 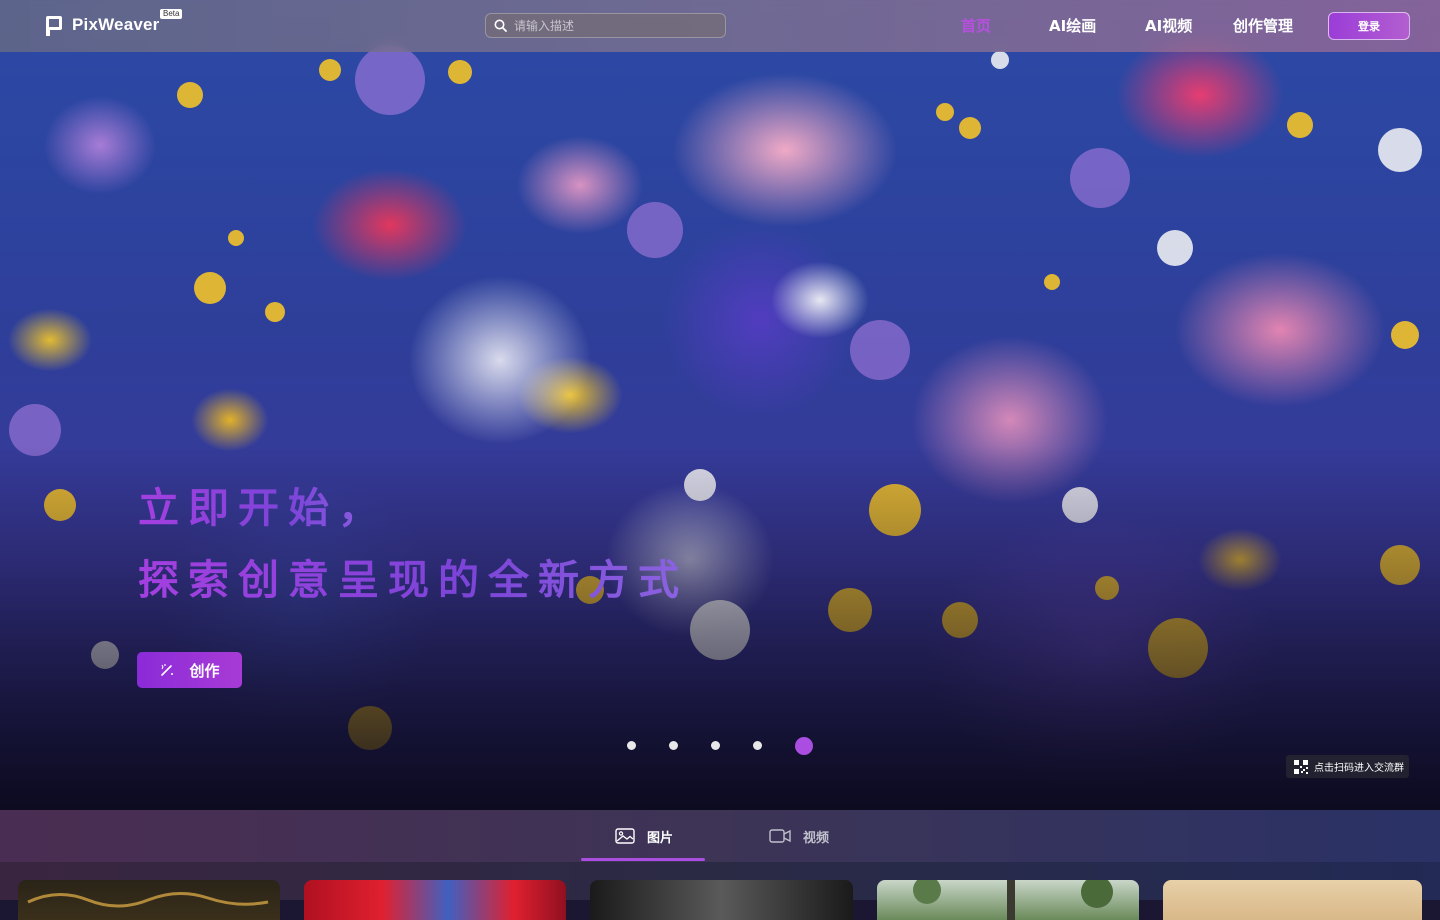 I want to click on search-icon, so click(x=500, y=25).